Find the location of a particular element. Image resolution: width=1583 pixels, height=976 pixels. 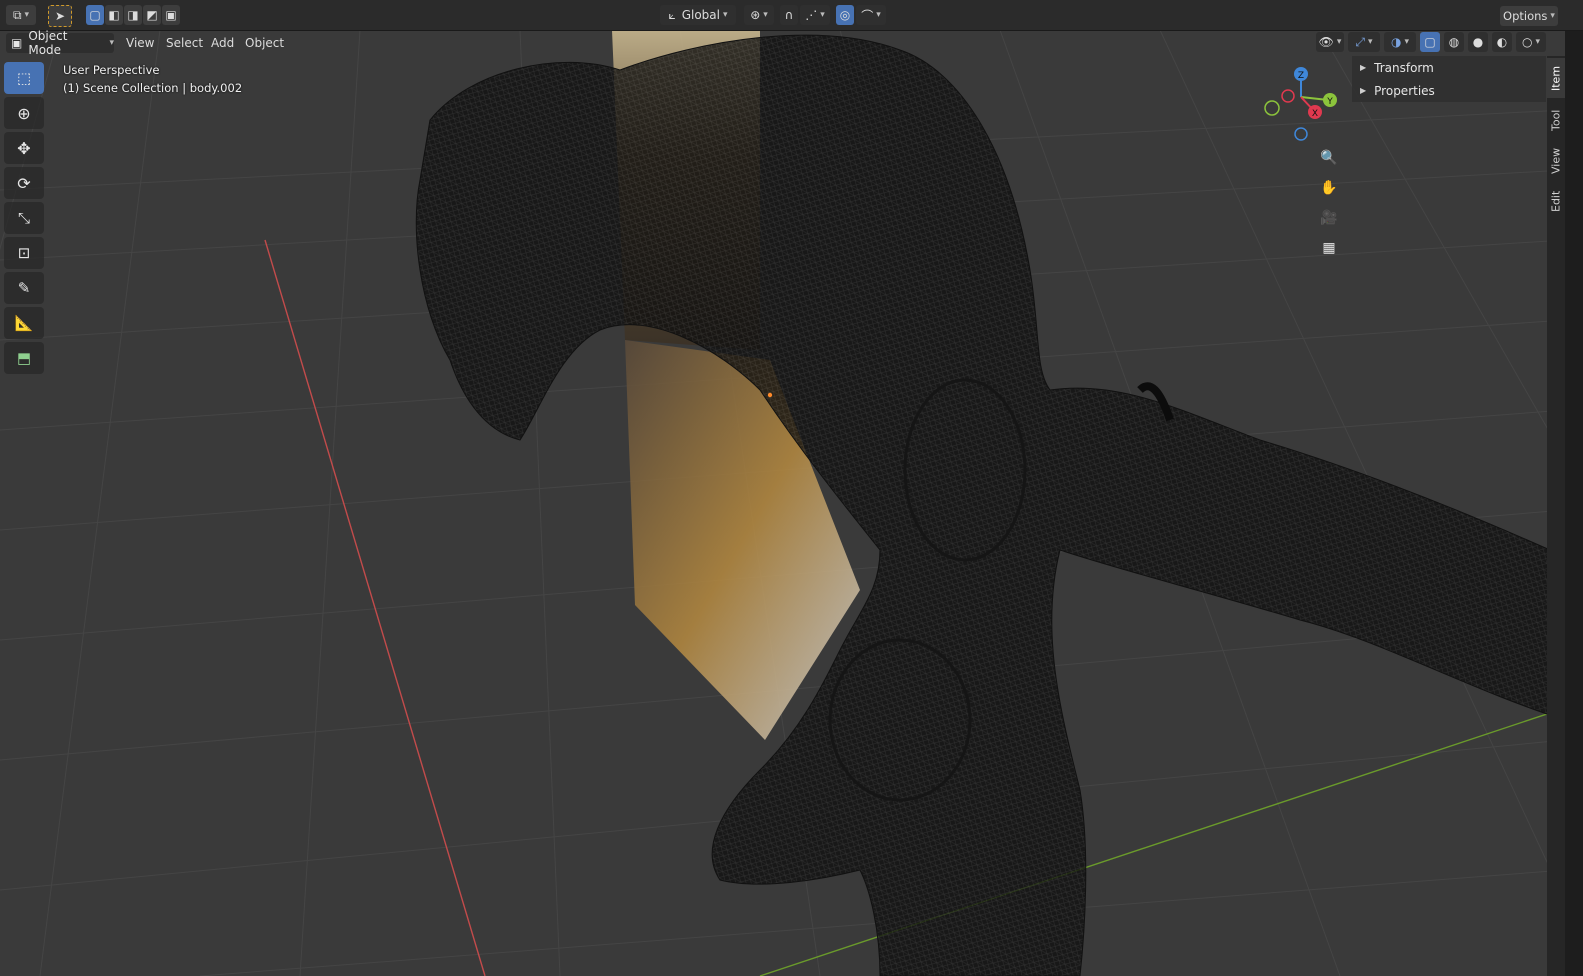

proportional-edit-toggle: ◎ is located at coordinates (845, 15).